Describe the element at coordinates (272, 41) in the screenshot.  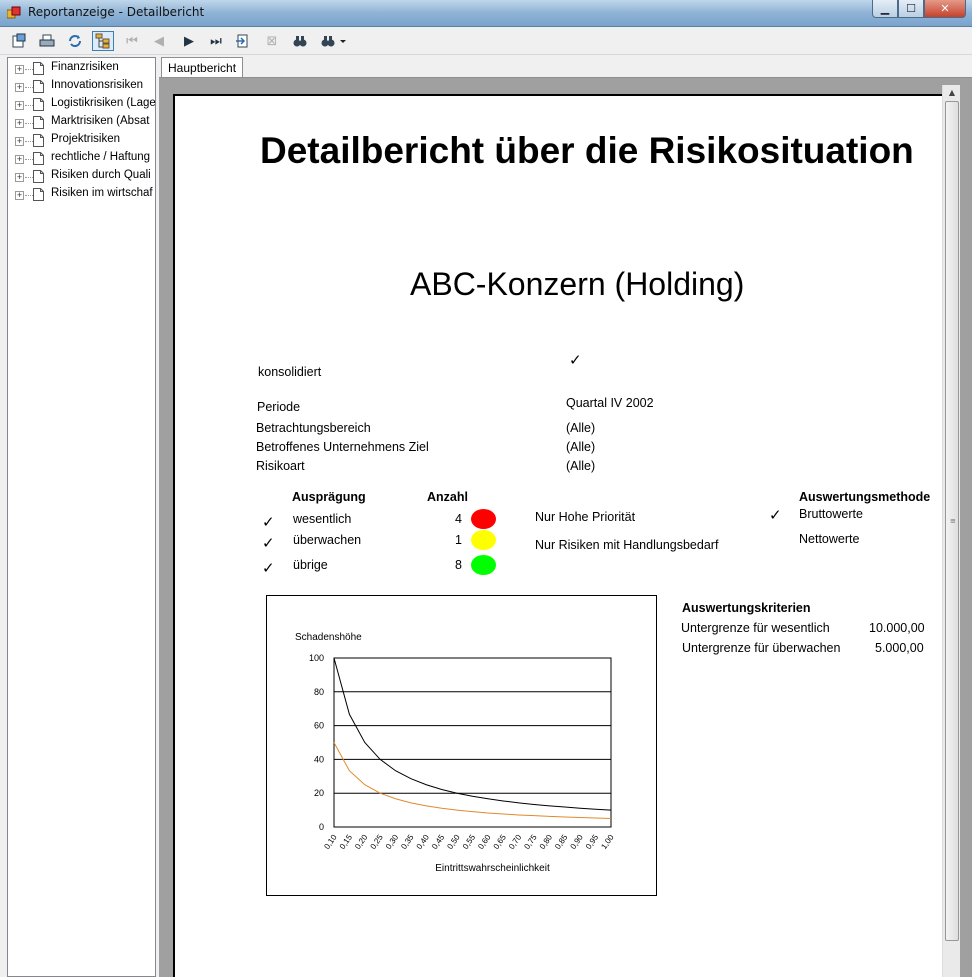
I see `stop-icon: ⊠` at that location.